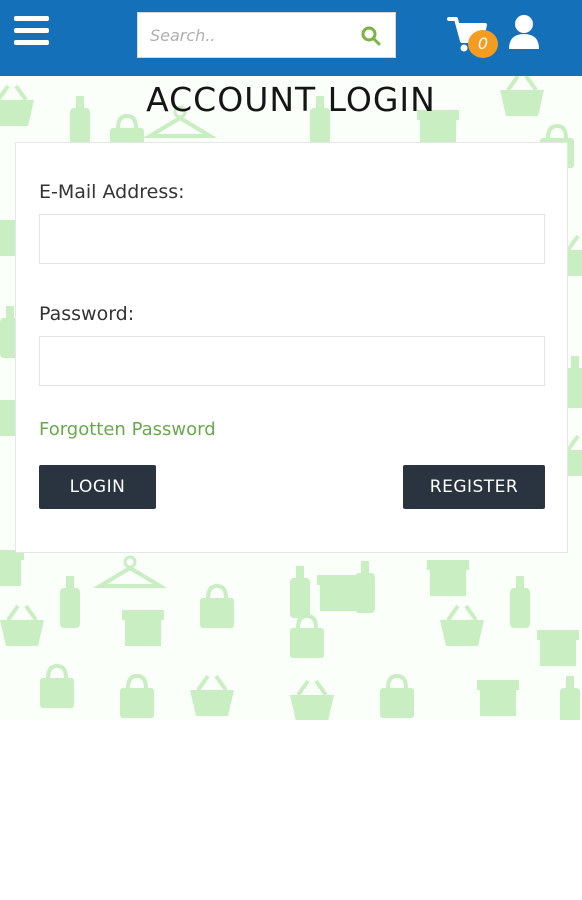  What do you see at coordinates (31, 31) in the screenshot?
I see `menu-icon` at bounding box center [31, 31].